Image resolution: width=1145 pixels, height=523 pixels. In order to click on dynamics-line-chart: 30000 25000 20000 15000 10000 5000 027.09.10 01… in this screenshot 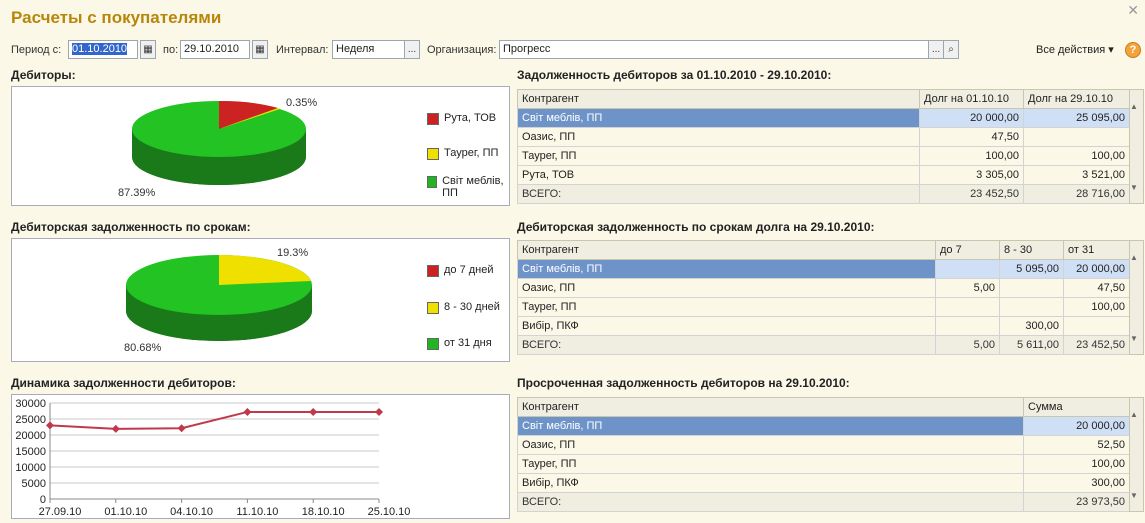, I will do `click(213, 458)`.